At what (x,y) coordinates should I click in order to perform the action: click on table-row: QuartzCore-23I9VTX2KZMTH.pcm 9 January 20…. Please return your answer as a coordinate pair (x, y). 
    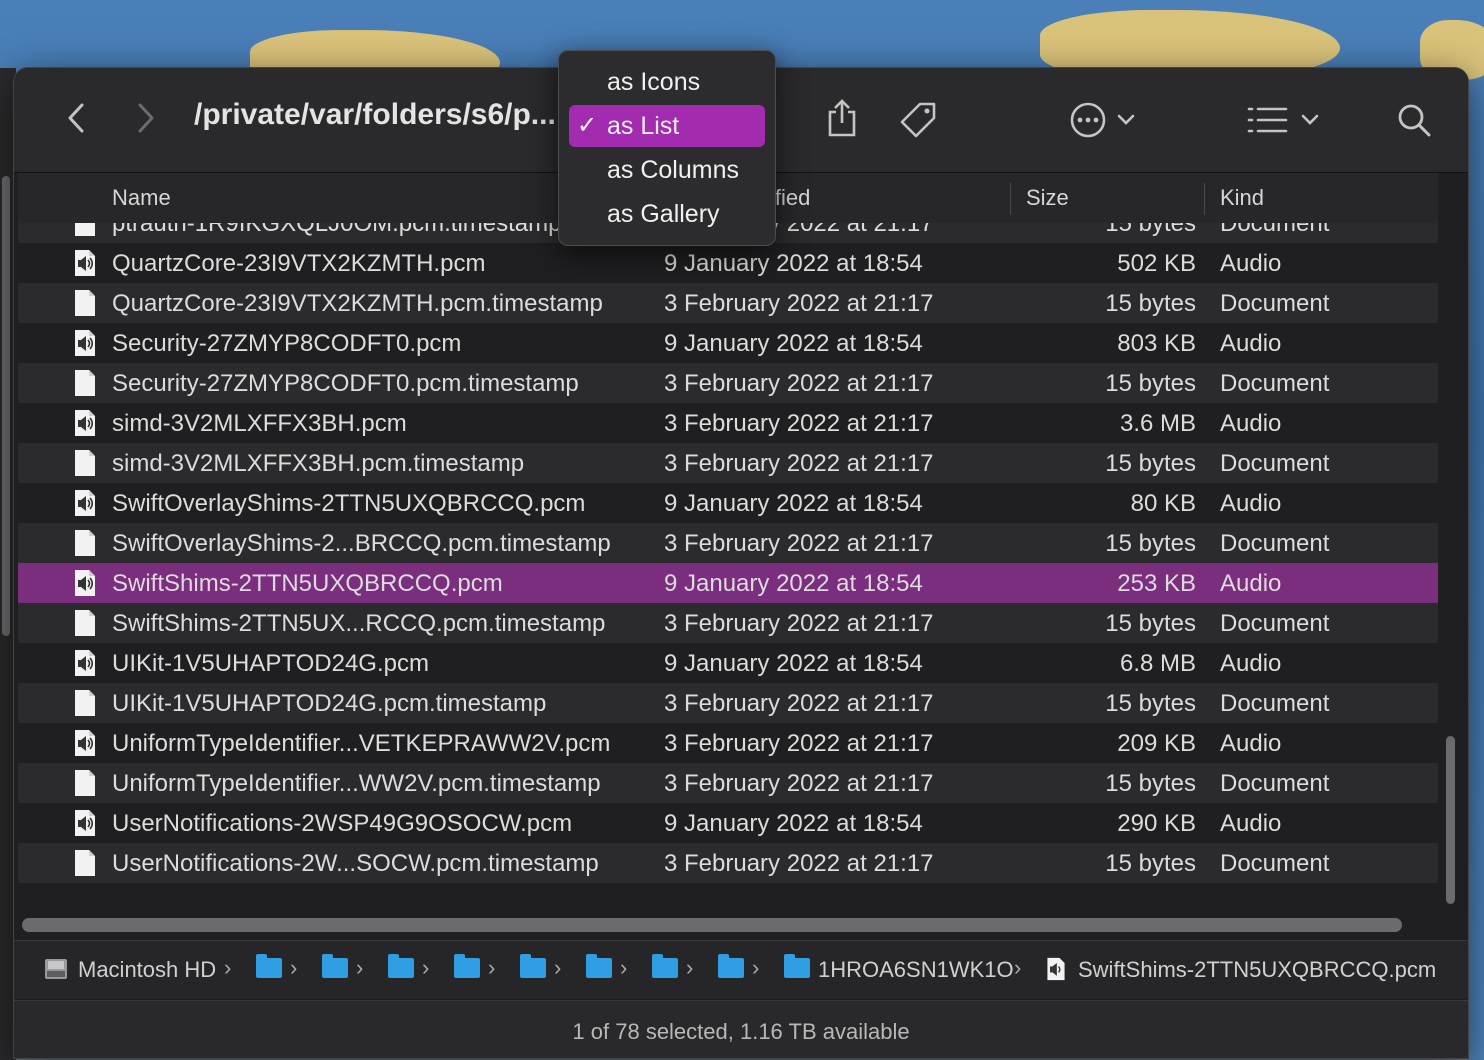
    Looking at the image, I should click on (728, 263).